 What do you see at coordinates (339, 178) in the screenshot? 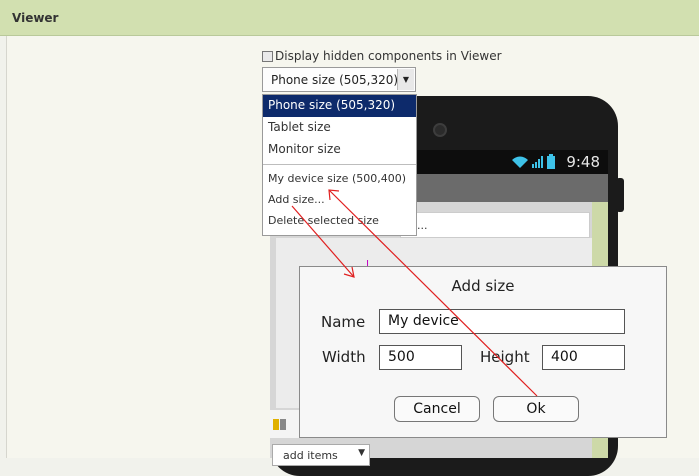
I see `option-my-device-size: My device size (500,400)` at bounding box center [339, 178].